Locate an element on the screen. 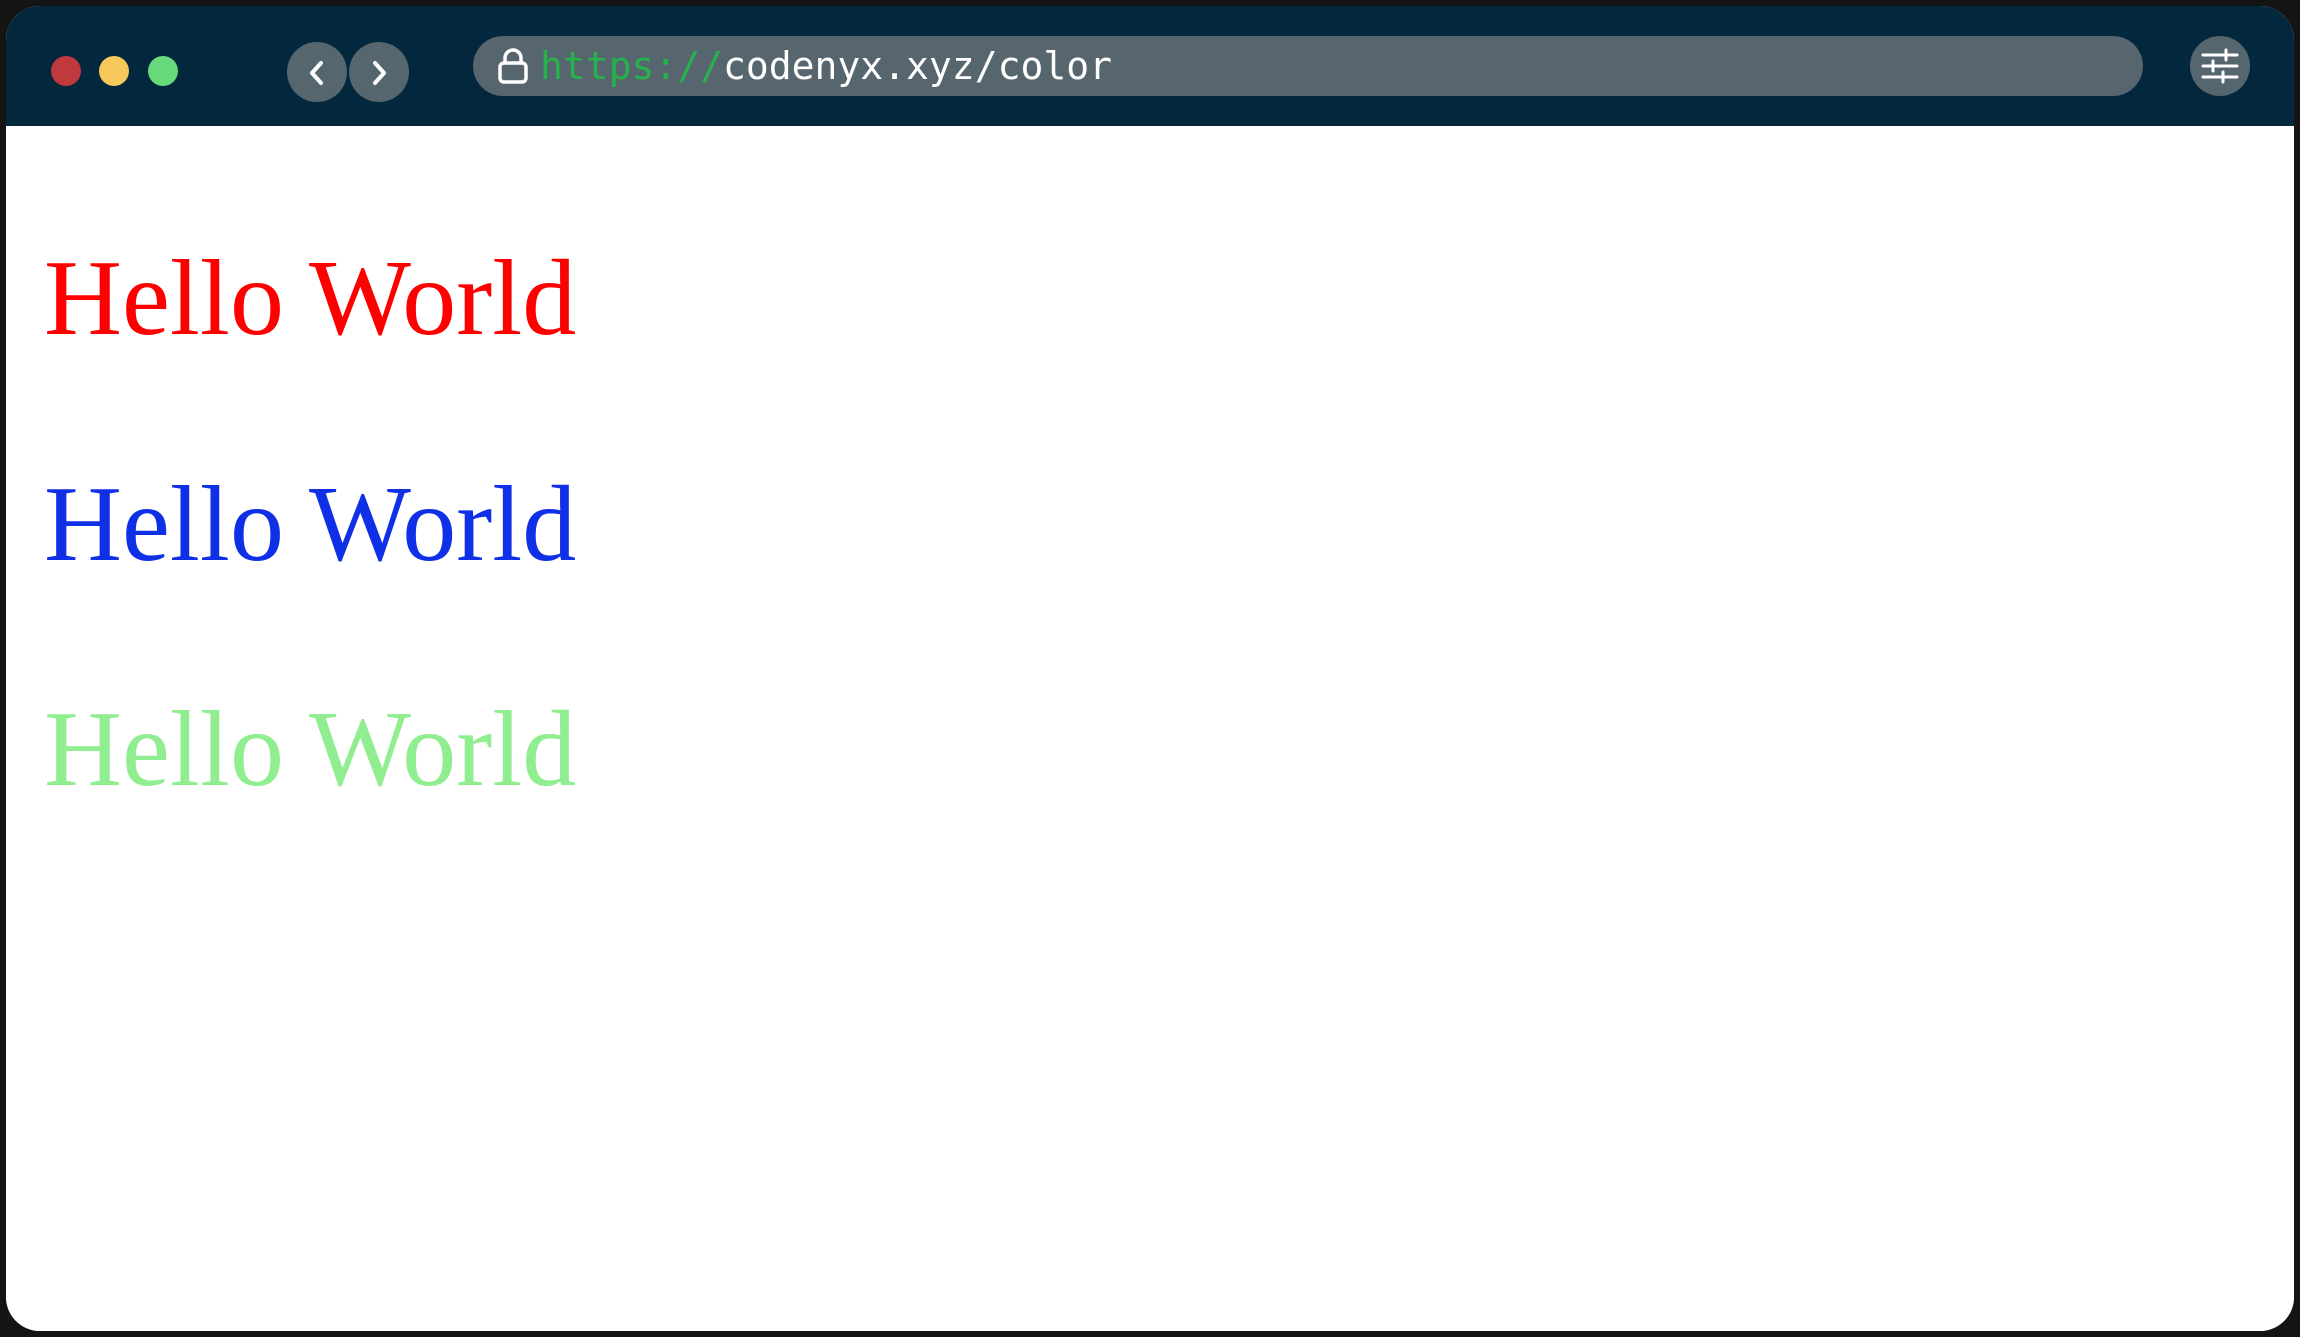 This screenshot has width=2300, height=1337. chevron-right-icon is located at coordinates (379, 73).